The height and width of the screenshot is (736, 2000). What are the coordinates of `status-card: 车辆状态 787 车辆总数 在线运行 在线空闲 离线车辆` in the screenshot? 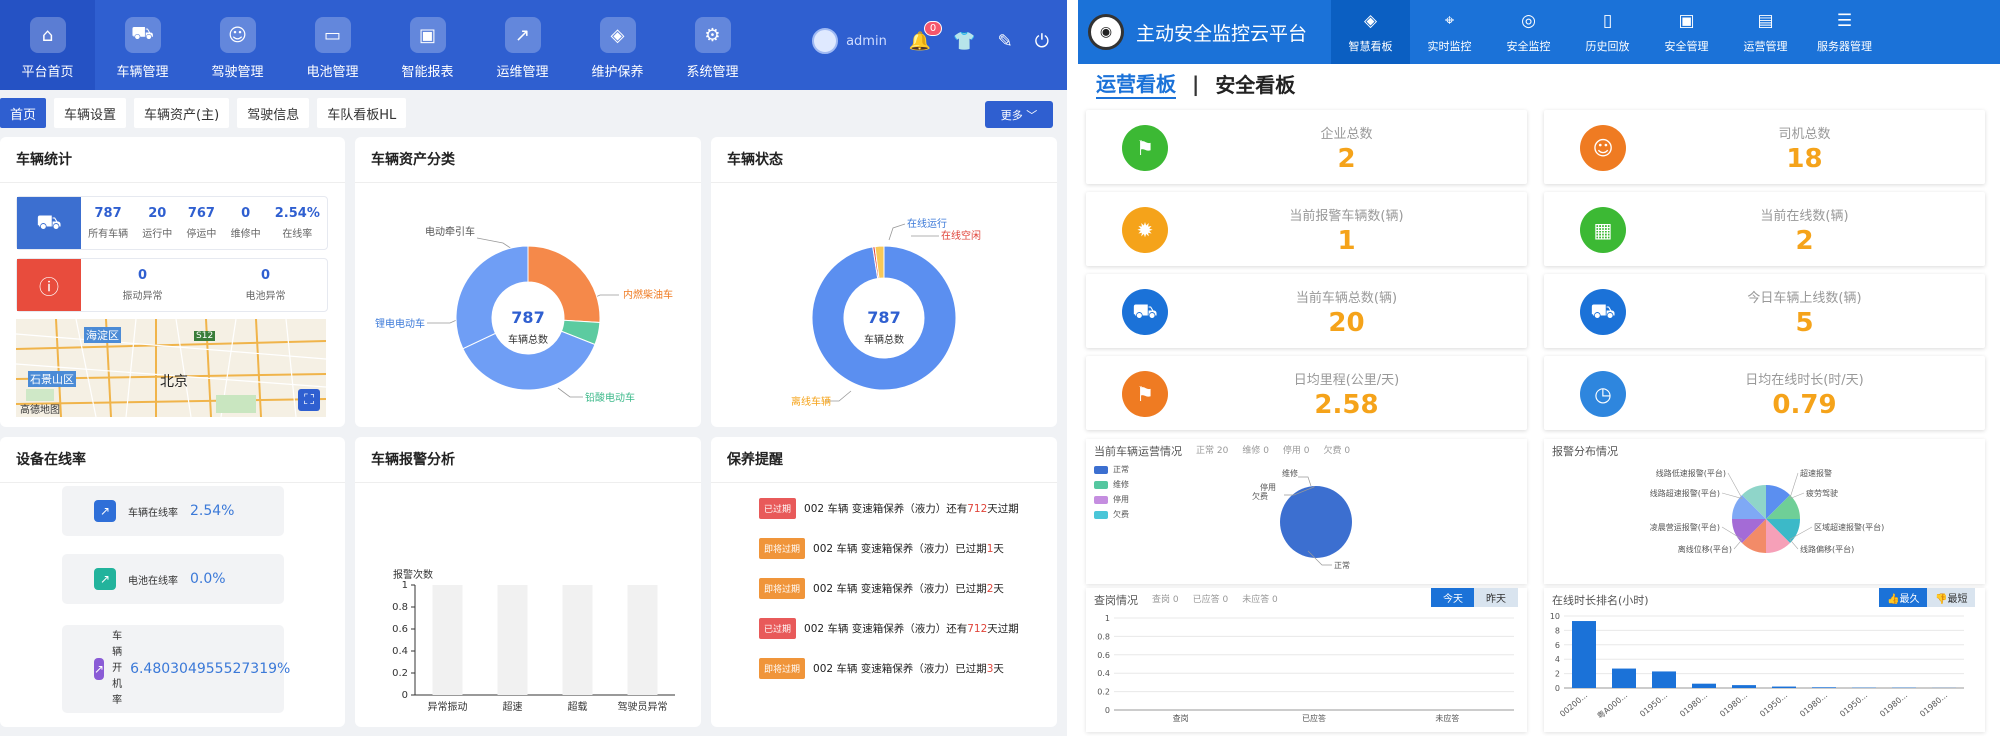 It's located at (884, 282).